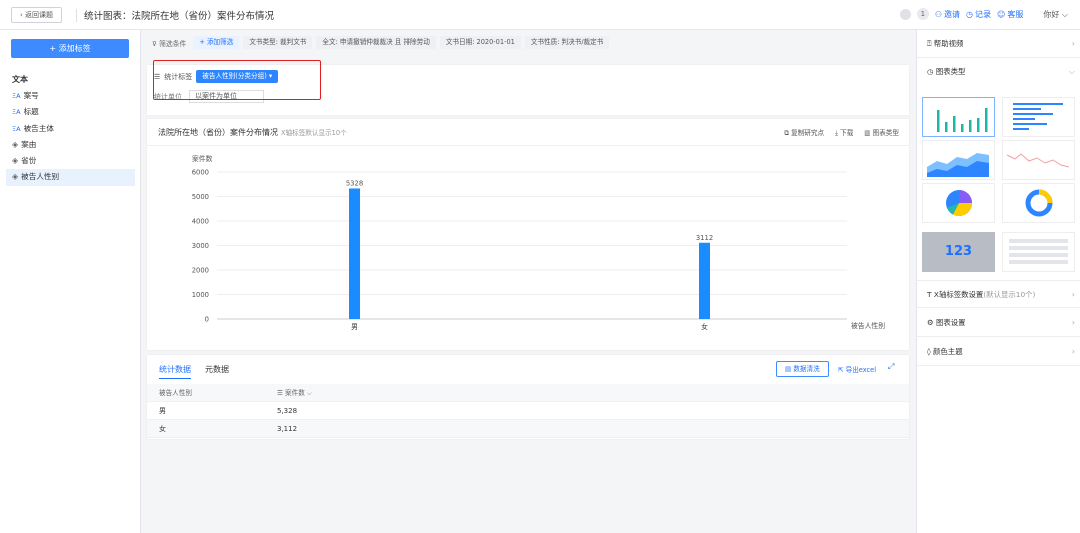 This screenshot has width=1080, height=533. Describe the element at coordinates (200, 271) in the screenshot. I see `y-tick-label: 2000` at that location.